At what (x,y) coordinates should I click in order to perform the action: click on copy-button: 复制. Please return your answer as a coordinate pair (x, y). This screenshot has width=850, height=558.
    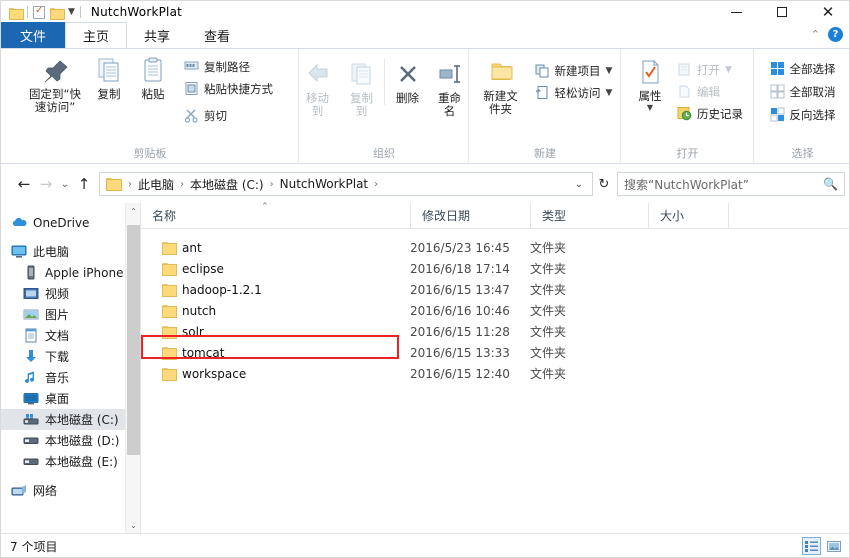
    Looking at the image, I should click on (109, 78).